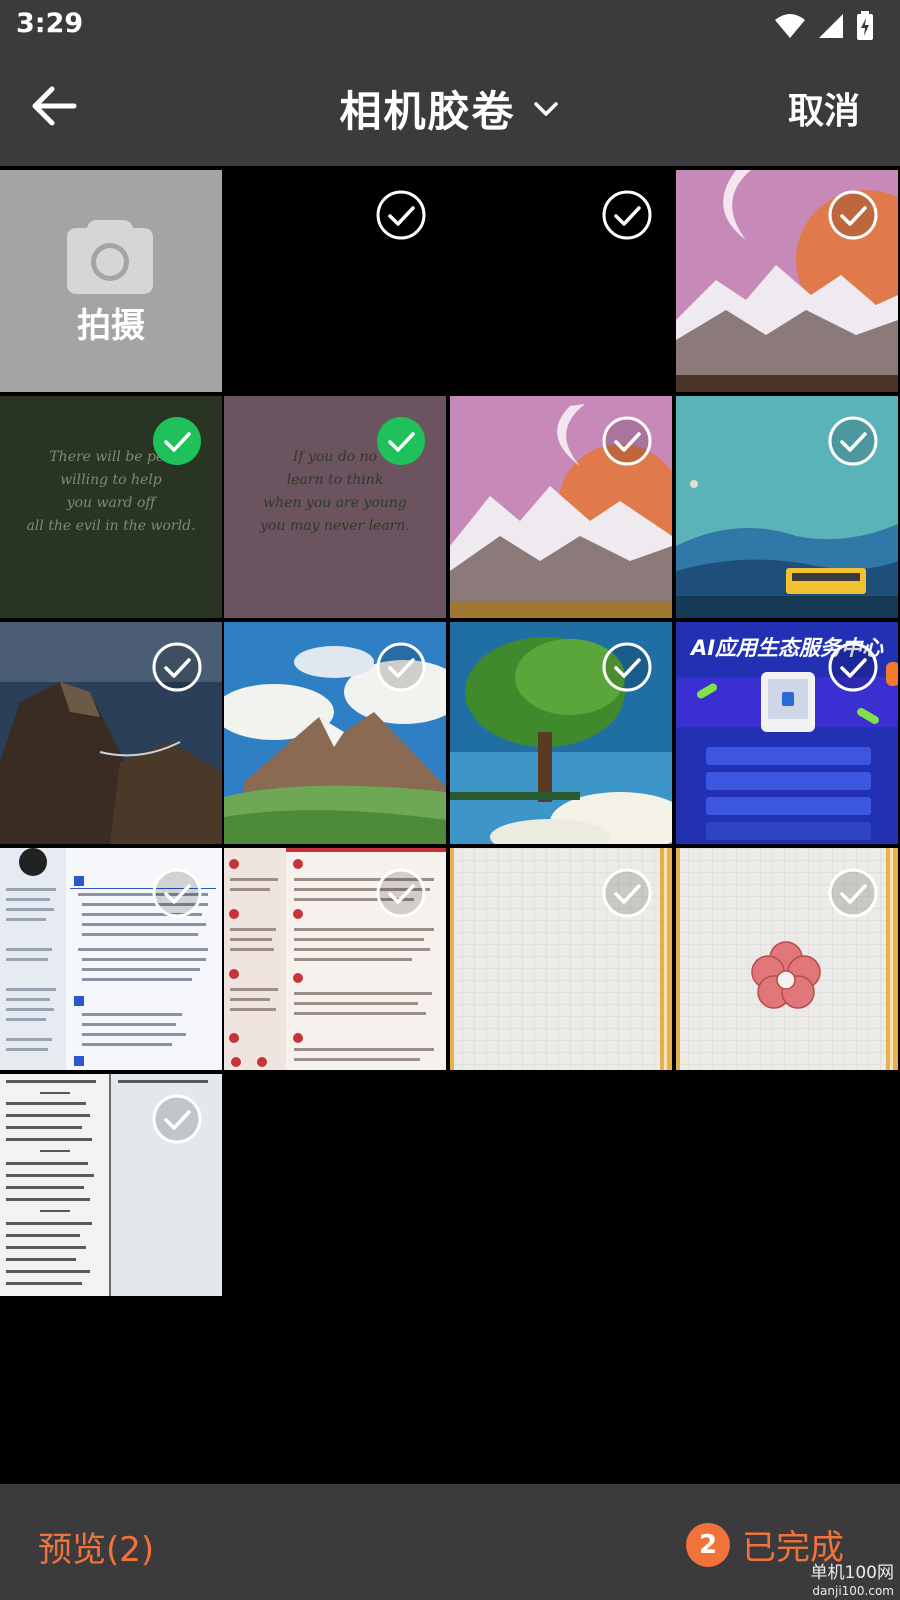  Describe the element at coordinates (790, 26) in the screenshot. I see `wifi-icon` at that location.